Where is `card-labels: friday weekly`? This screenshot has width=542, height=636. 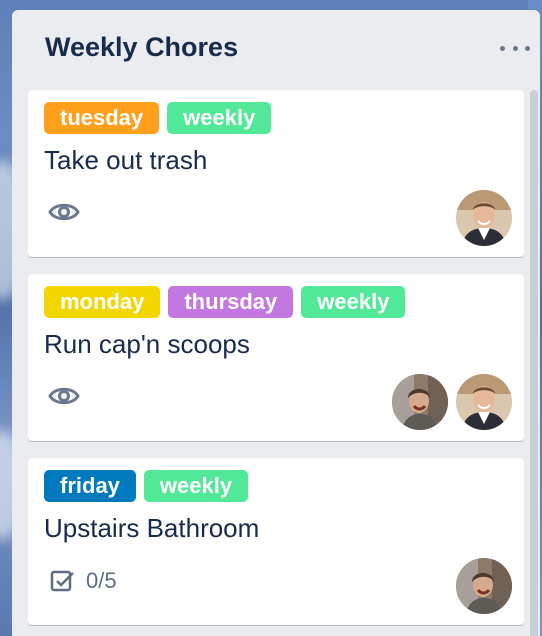
card-labels: friday weekly is located at coordinates (146, 486).